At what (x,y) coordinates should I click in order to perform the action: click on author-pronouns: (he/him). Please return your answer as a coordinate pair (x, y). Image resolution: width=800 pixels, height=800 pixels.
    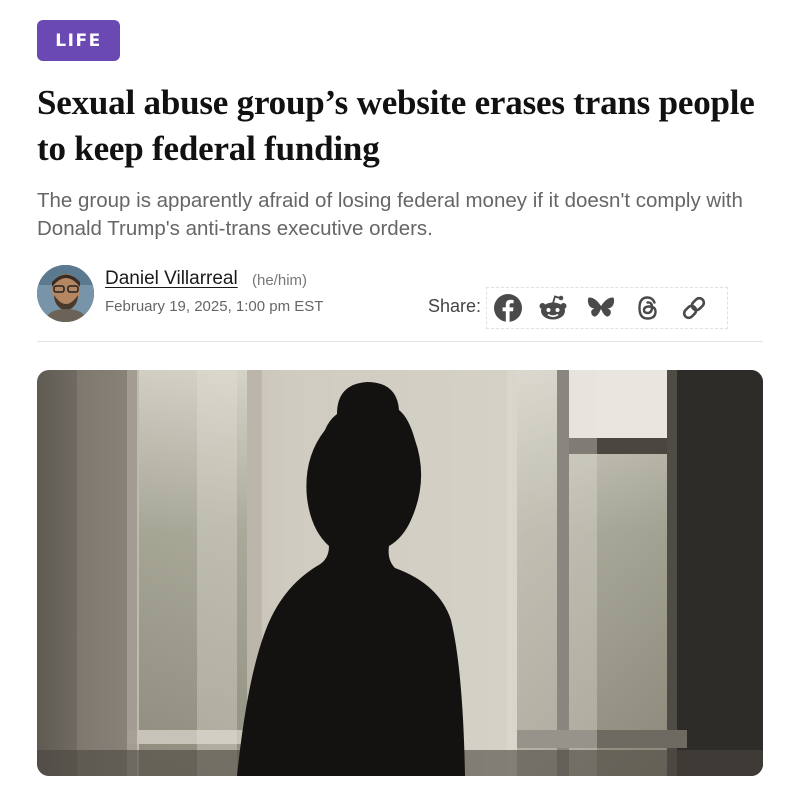
    Looking at the image, I should click on (280, 280).